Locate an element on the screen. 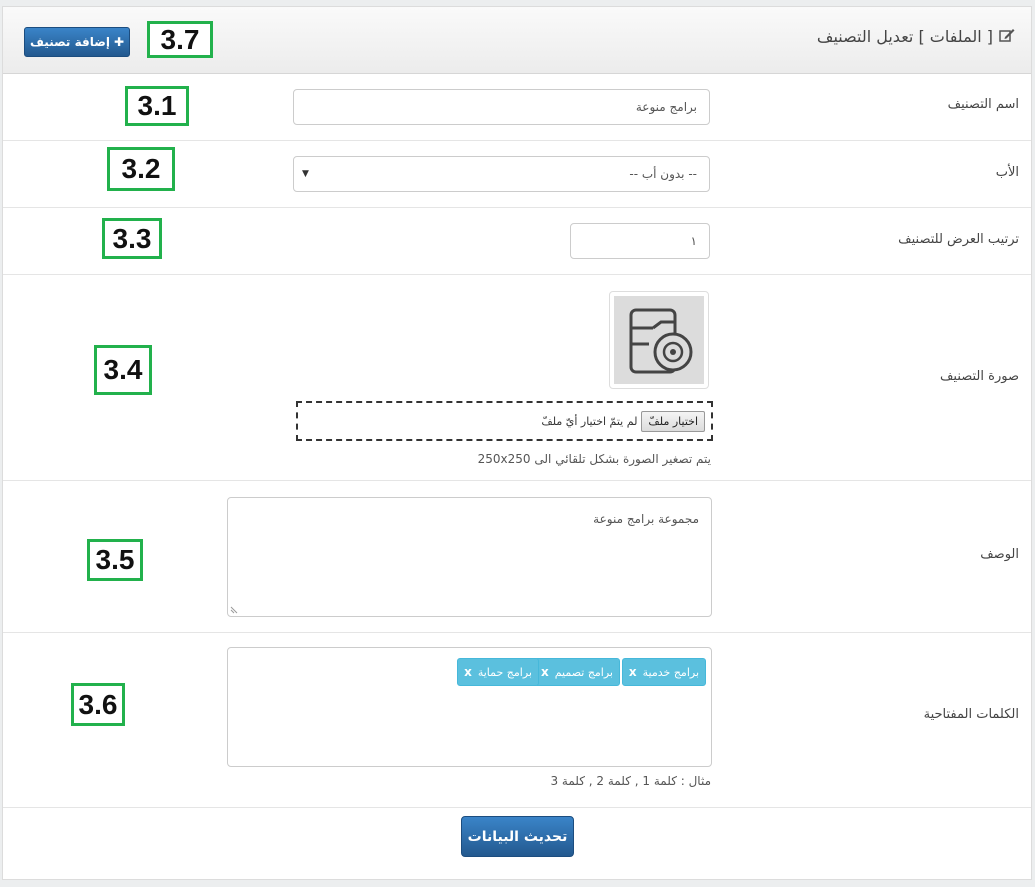 This screenshot has height=887, width=1035. keywords-example-hint: مثال : كلمة 1 , كلمة 2 , كلمة 3 is located at coordinates (630, 781).